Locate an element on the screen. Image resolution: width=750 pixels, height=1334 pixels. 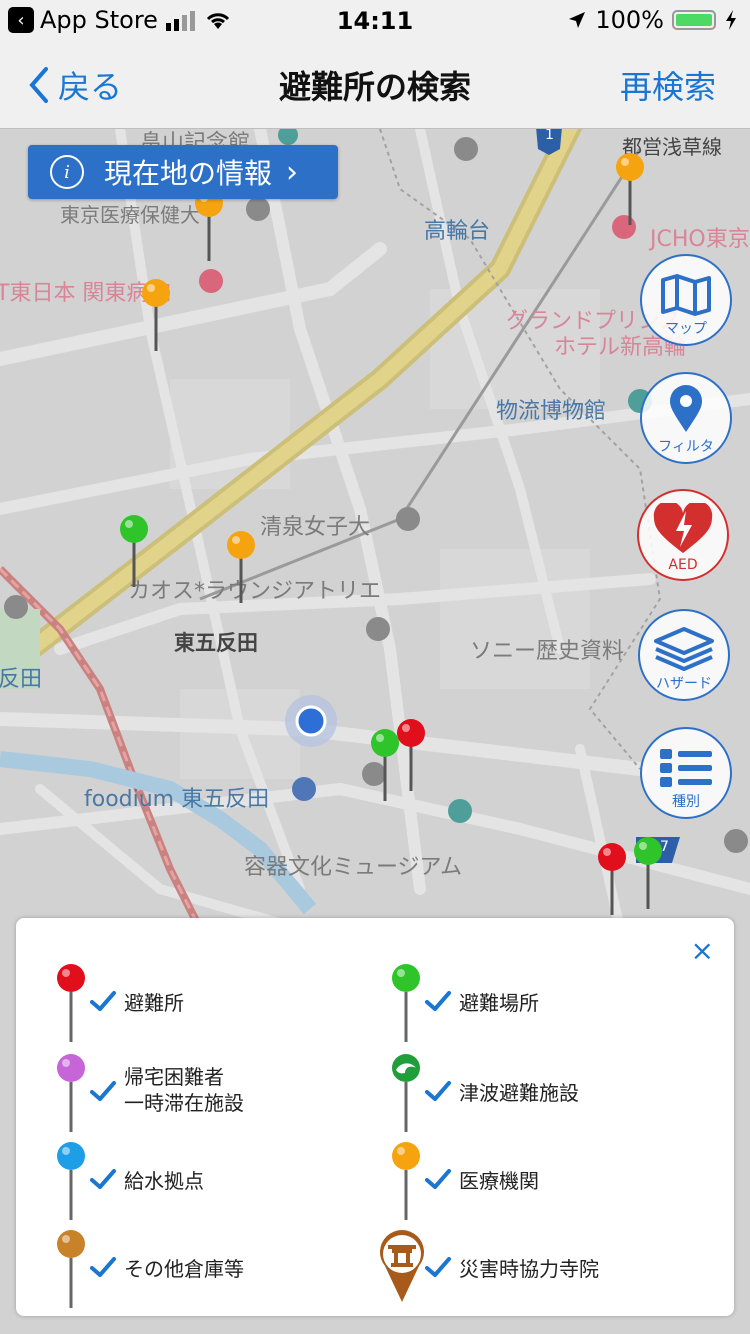
status-bar: ‹ App Store 14:11 100% is located at coordinates (375, 20).